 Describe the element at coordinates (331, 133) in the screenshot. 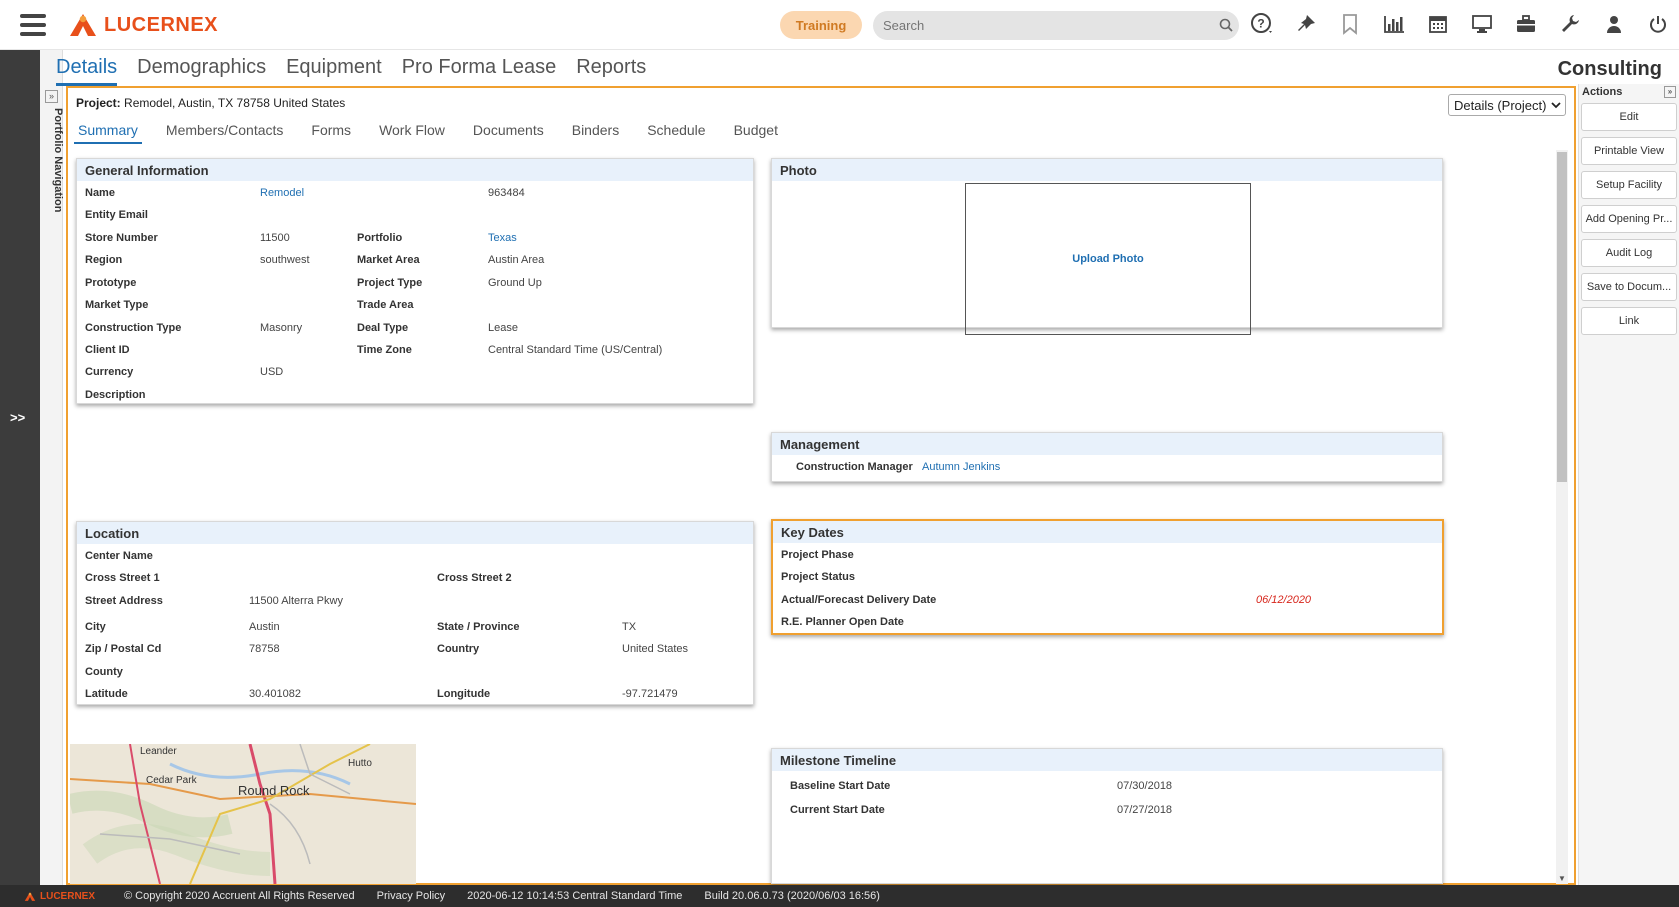

I see `subtab-forms: Forms` at that location.